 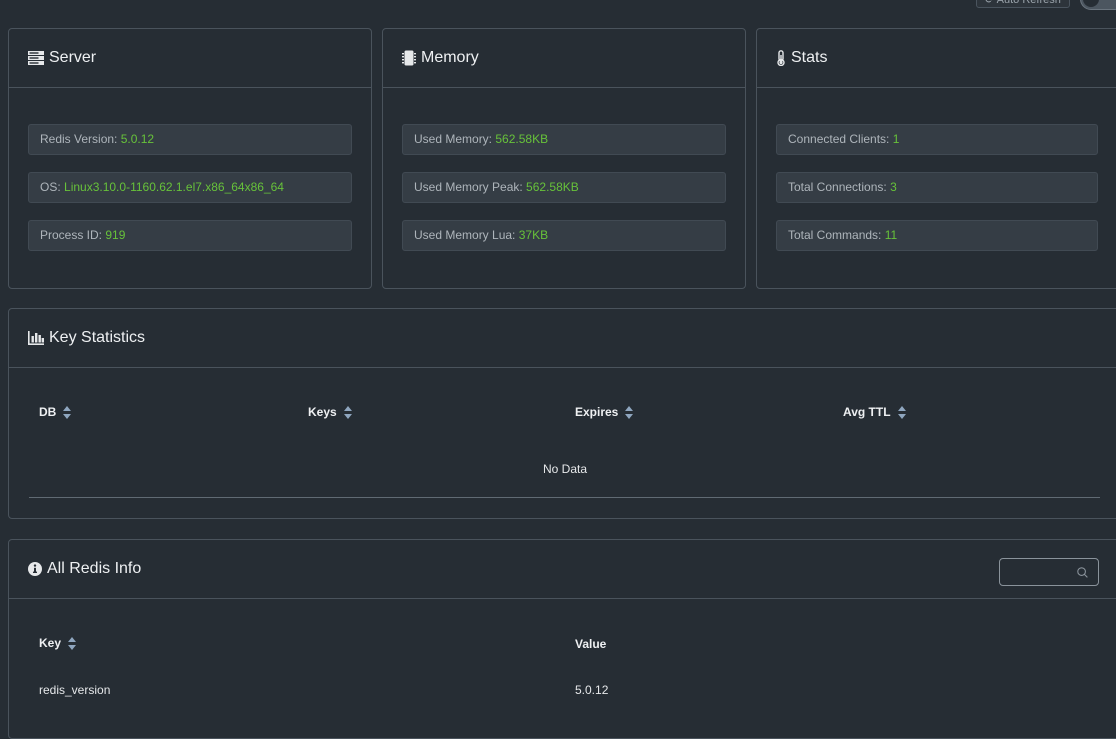 What do you see at coordinates (50, 643) in the screenshot?
I see `column-header-key-label: Key` at bounding box center [50, 643].